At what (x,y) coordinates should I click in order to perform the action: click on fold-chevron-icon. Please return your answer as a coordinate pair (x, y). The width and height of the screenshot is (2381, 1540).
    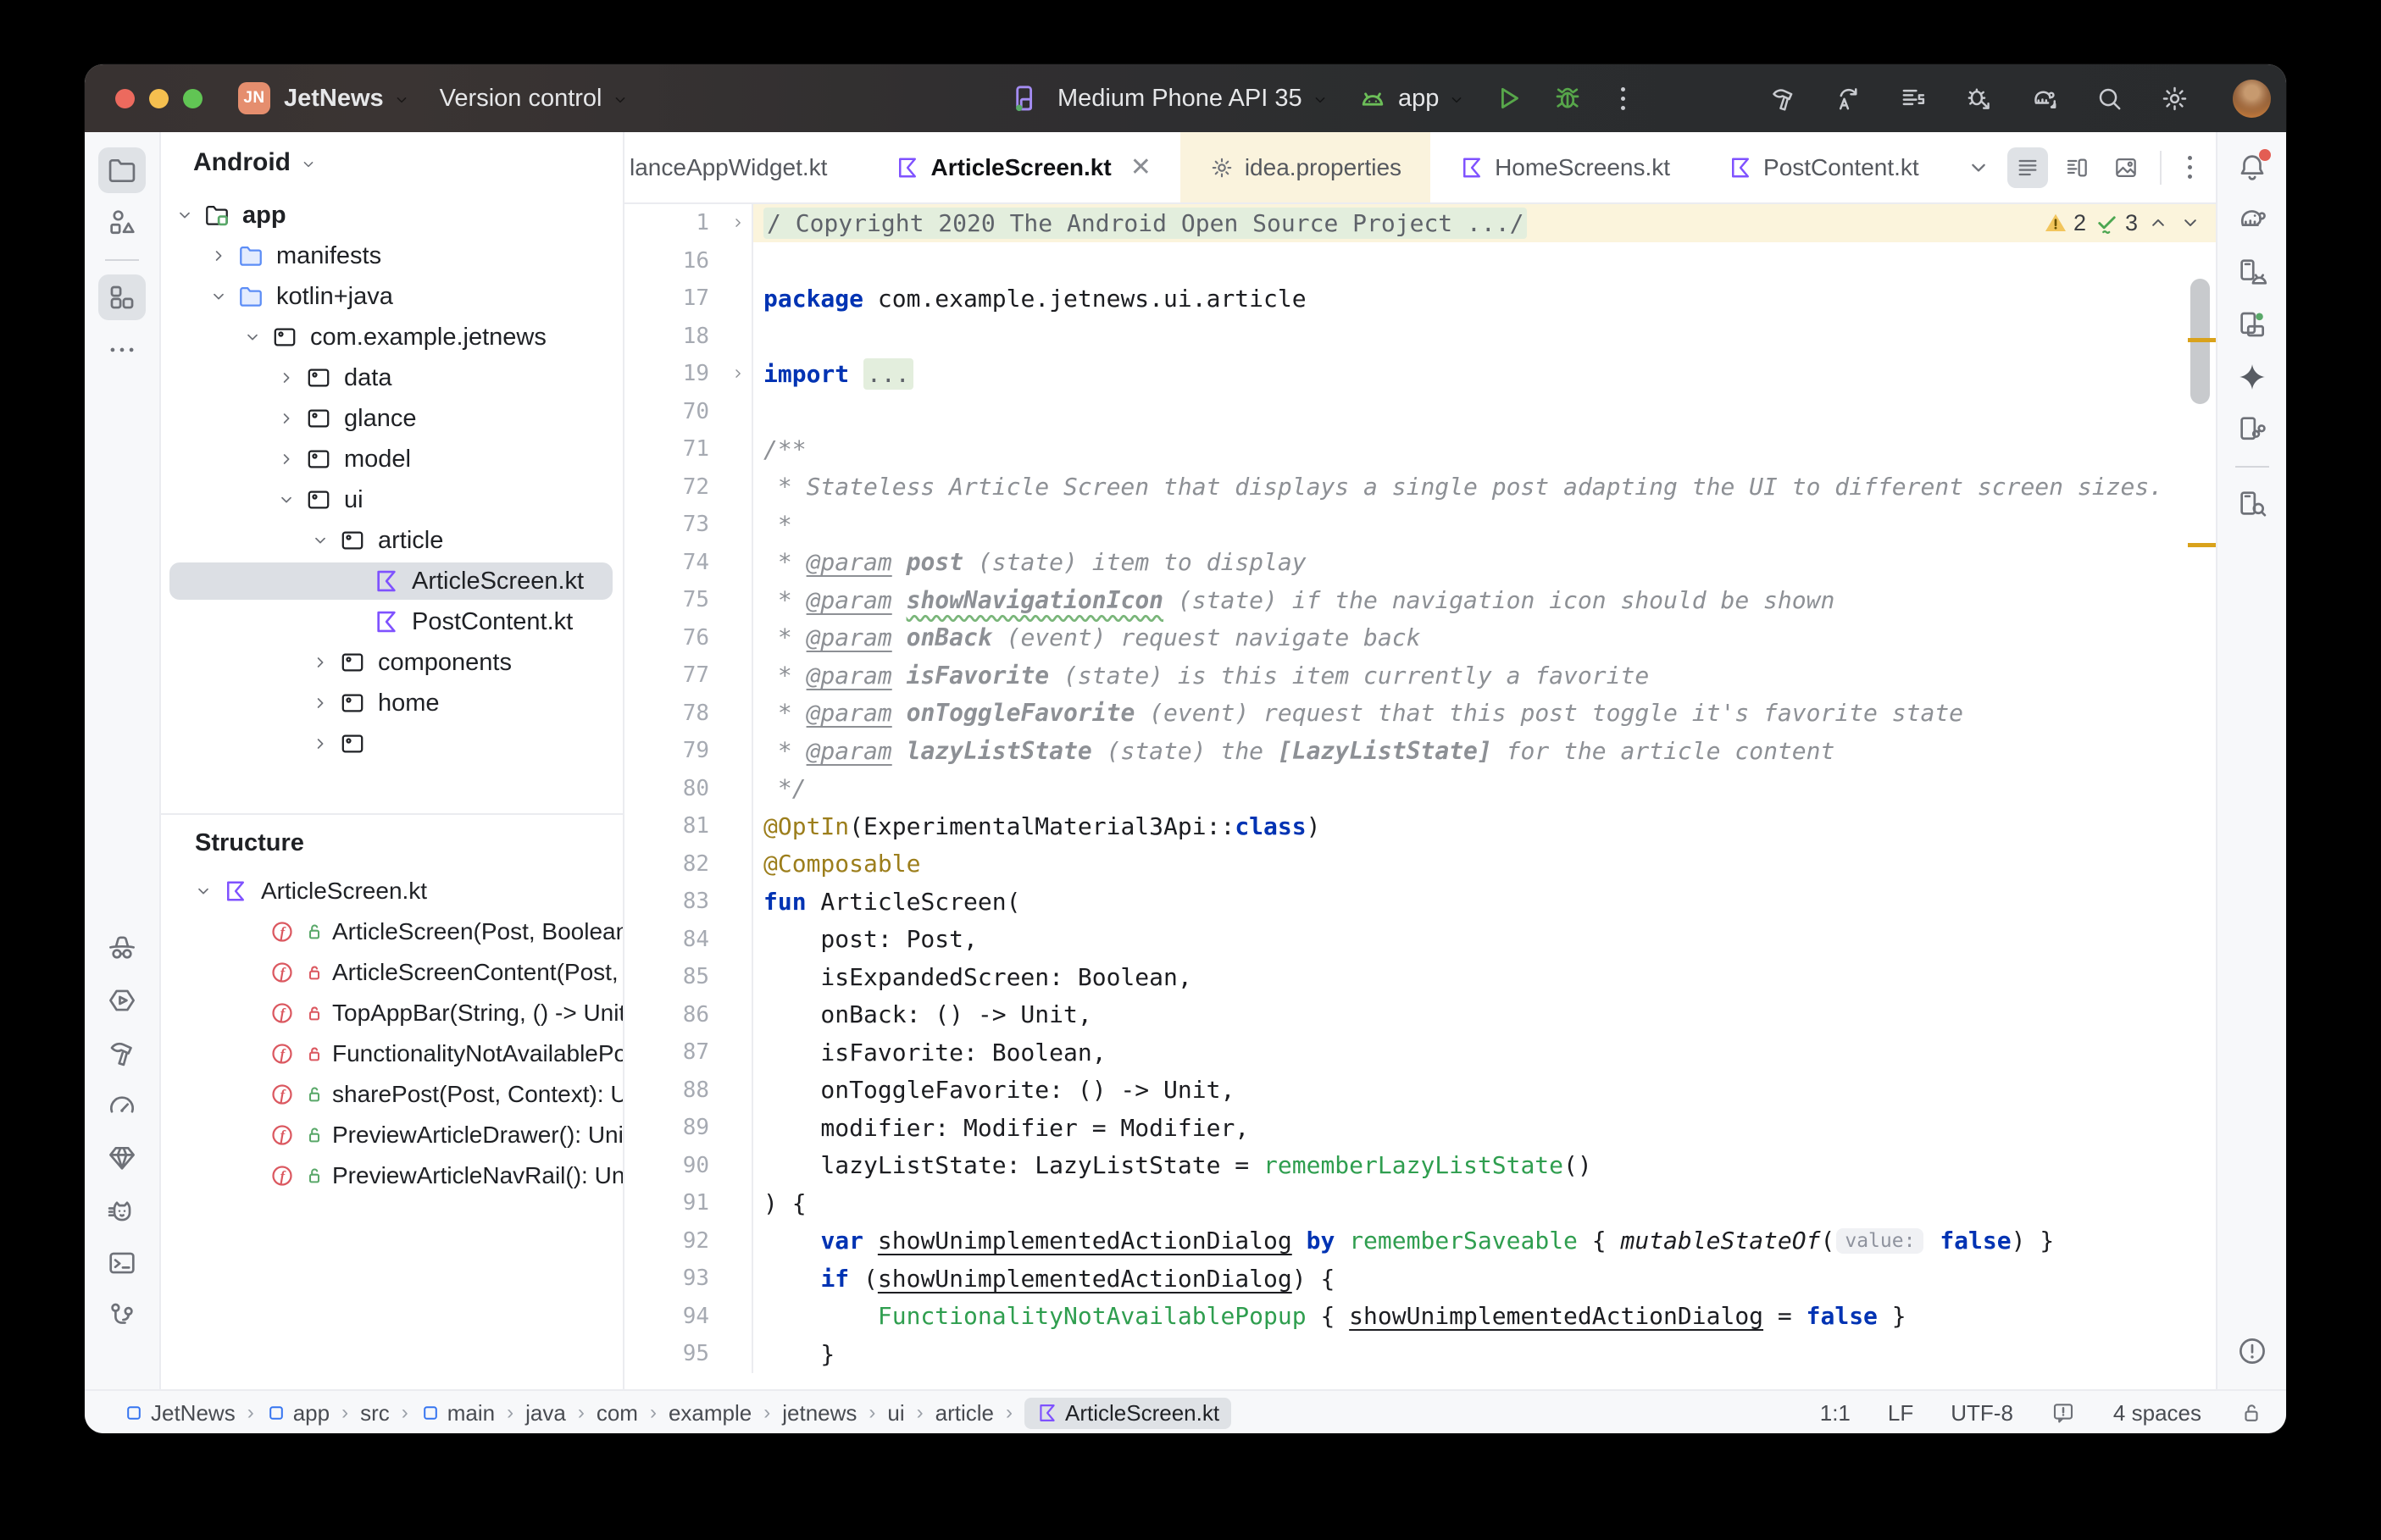
    Looking at the image, I should click on (738, 222).